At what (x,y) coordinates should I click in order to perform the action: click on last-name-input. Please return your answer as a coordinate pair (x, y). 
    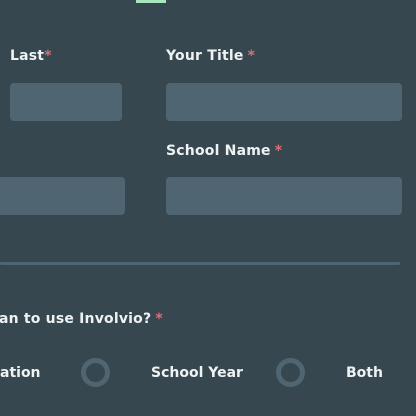
    Looking at the image, I should click on (66, 102).